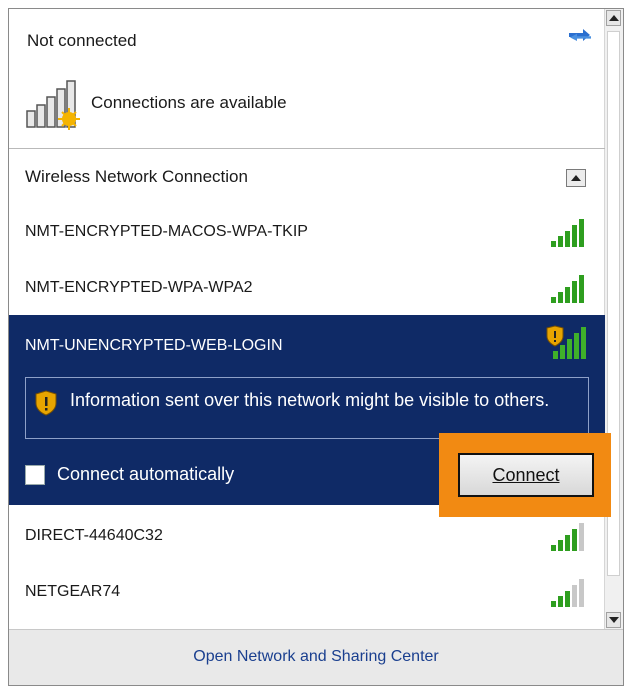 The width and height of the screenshot is (631, 692). What do you see at coordinates (580, 36) in the screenshot?
I see `refresh-icon` at bounding box center [580, 36].